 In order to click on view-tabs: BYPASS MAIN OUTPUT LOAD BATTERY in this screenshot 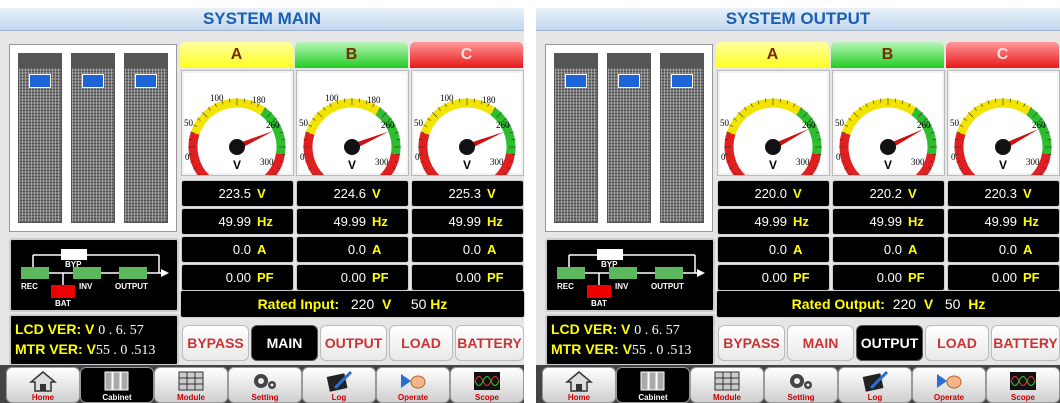, I will do `click(351, 340)`.